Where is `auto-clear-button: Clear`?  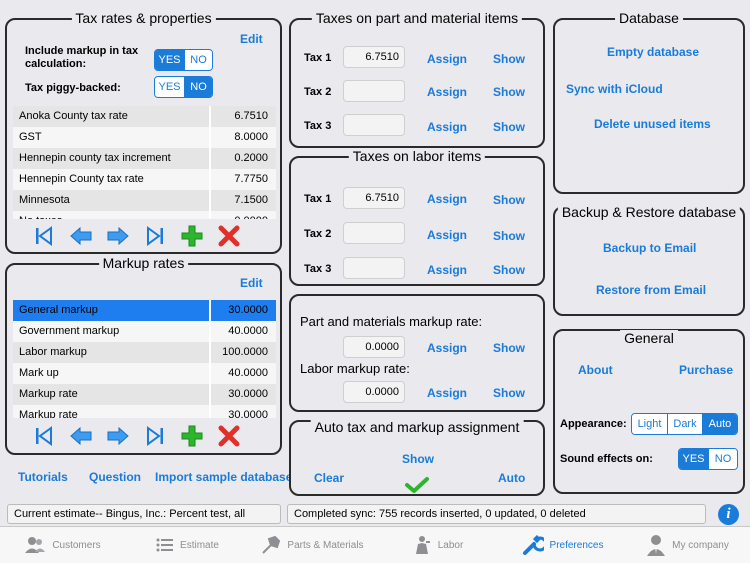 auto-clear-button: Clear is located at coordinates (329, 478).